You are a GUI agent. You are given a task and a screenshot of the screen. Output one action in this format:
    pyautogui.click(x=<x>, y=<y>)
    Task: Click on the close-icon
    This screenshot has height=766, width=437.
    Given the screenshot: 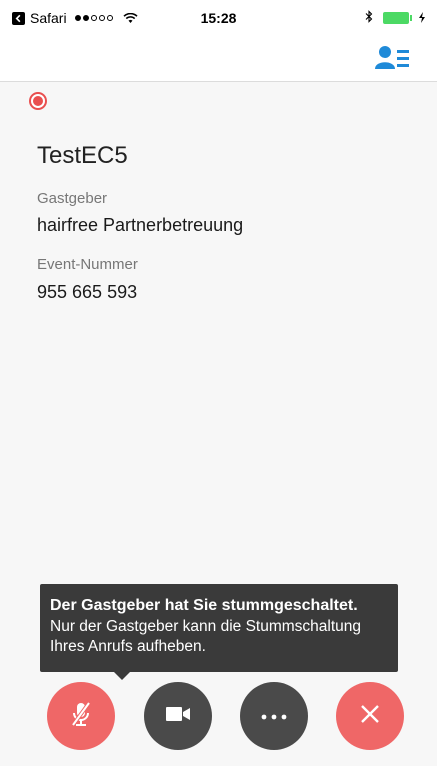 What is the action you would take?
    pyautogui.click(x=370, y=716)
    